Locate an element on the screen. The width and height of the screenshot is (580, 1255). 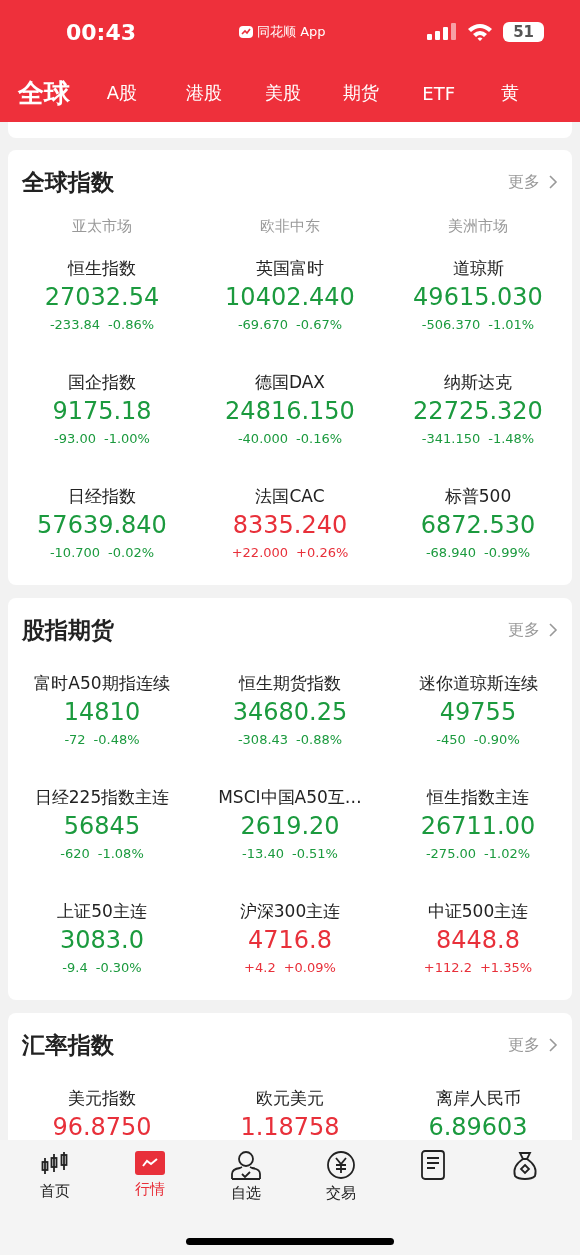
index-price: 49755 is located at coordinates (478, 712).